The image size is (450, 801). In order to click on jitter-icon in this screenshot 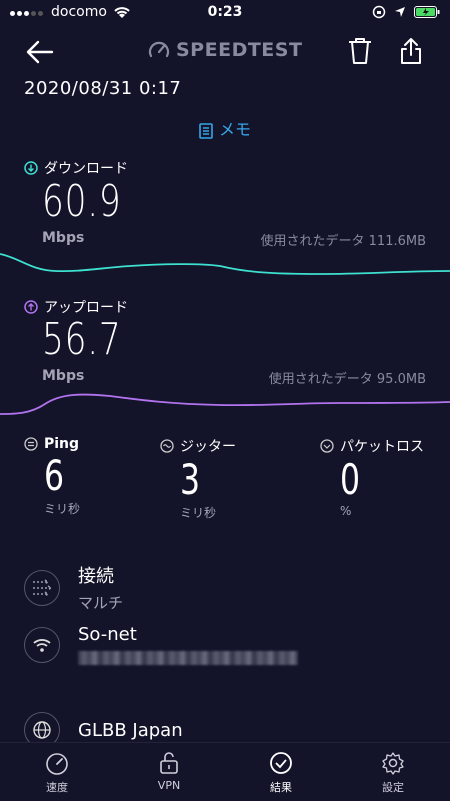, I will do `click(167, 446)`.